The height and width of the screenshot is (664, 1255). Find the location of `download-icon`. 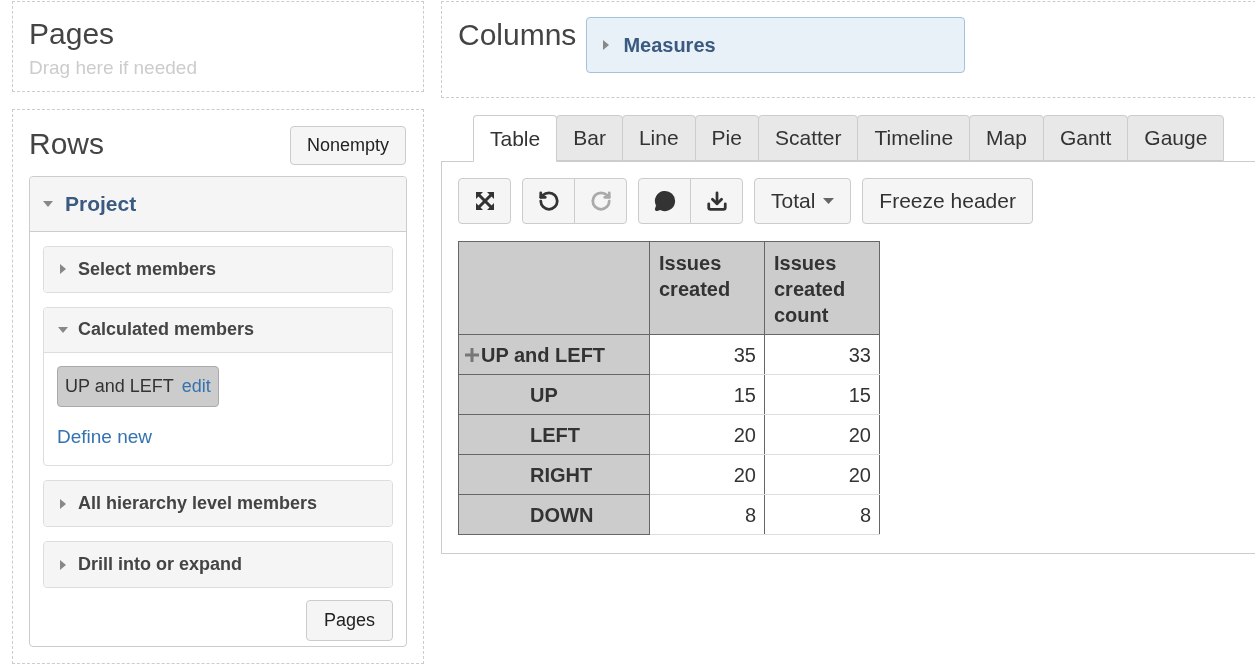

download-icon is located at coordinates (716, 201).